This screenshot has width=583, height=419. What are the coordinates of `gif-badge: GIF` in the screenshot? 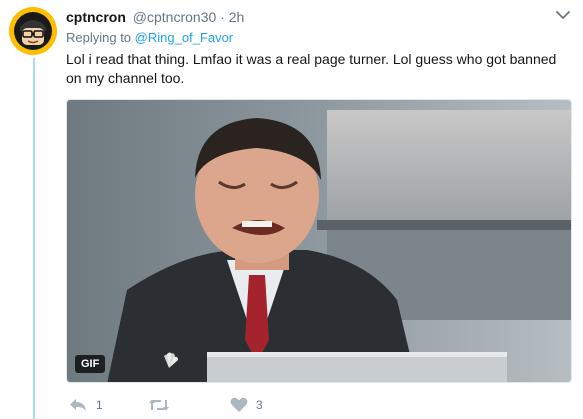 It's located at (90, 364).